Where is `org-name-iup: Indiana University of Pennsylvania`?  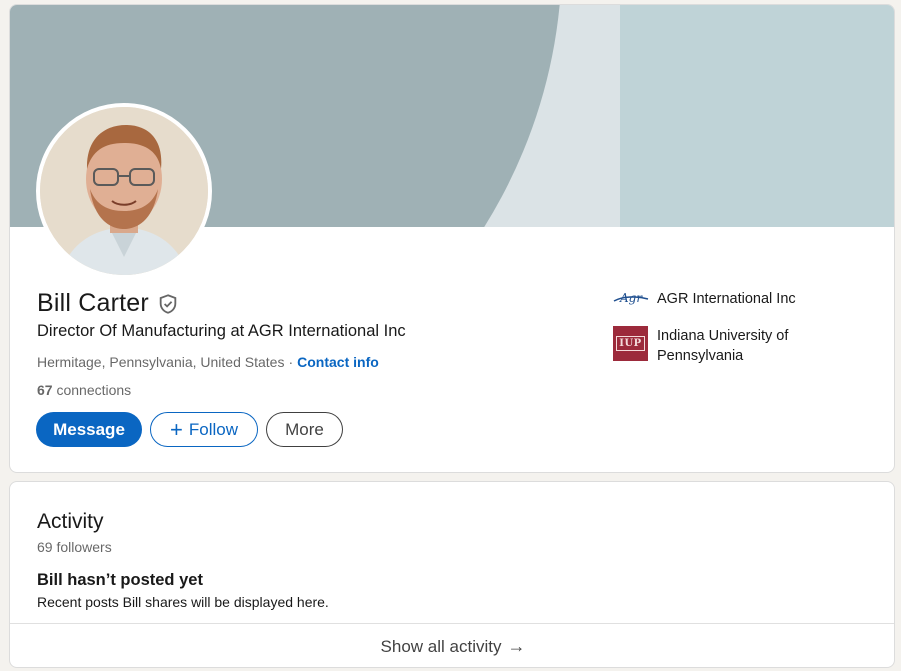 org-name-iup: Indiana University of Pennsylvania is located at coordinates (723, 346).